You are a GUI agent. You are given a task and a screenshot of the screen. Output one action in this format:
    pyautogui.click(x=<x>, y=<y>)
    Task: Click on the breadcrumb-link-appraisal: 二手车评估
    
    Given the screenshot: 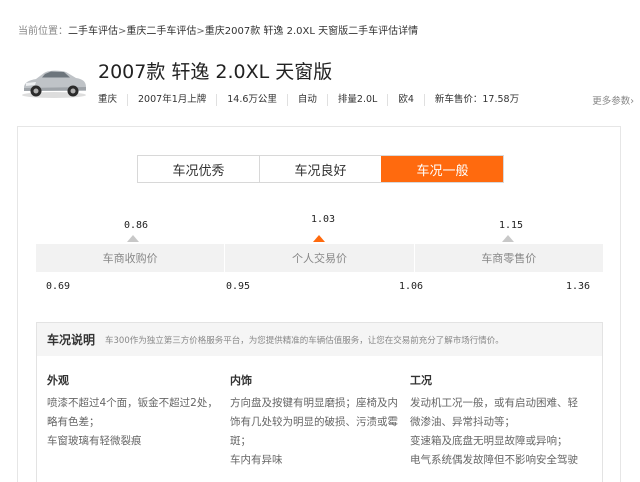 What is the action you would take?
    pyautogui.click(x=93, y=31)
    